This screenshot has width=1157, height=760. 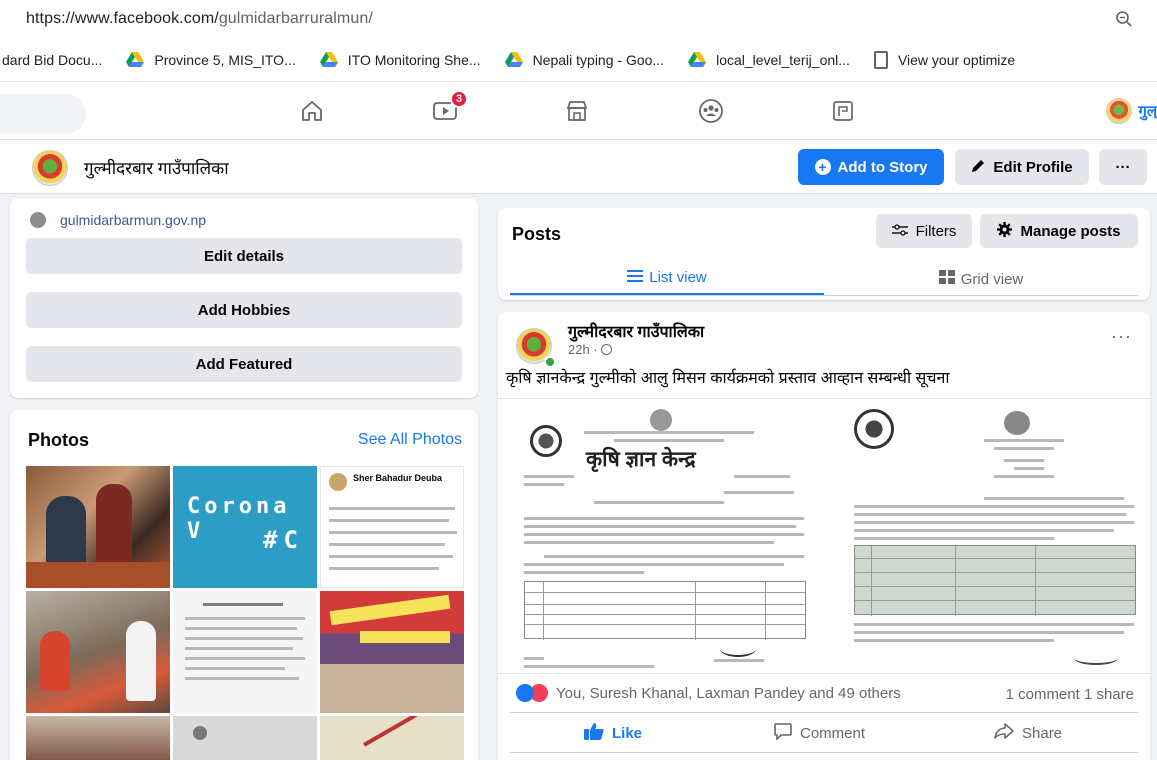 I want to click on grid-view-label: Grid view, so click(x=992, y=279).